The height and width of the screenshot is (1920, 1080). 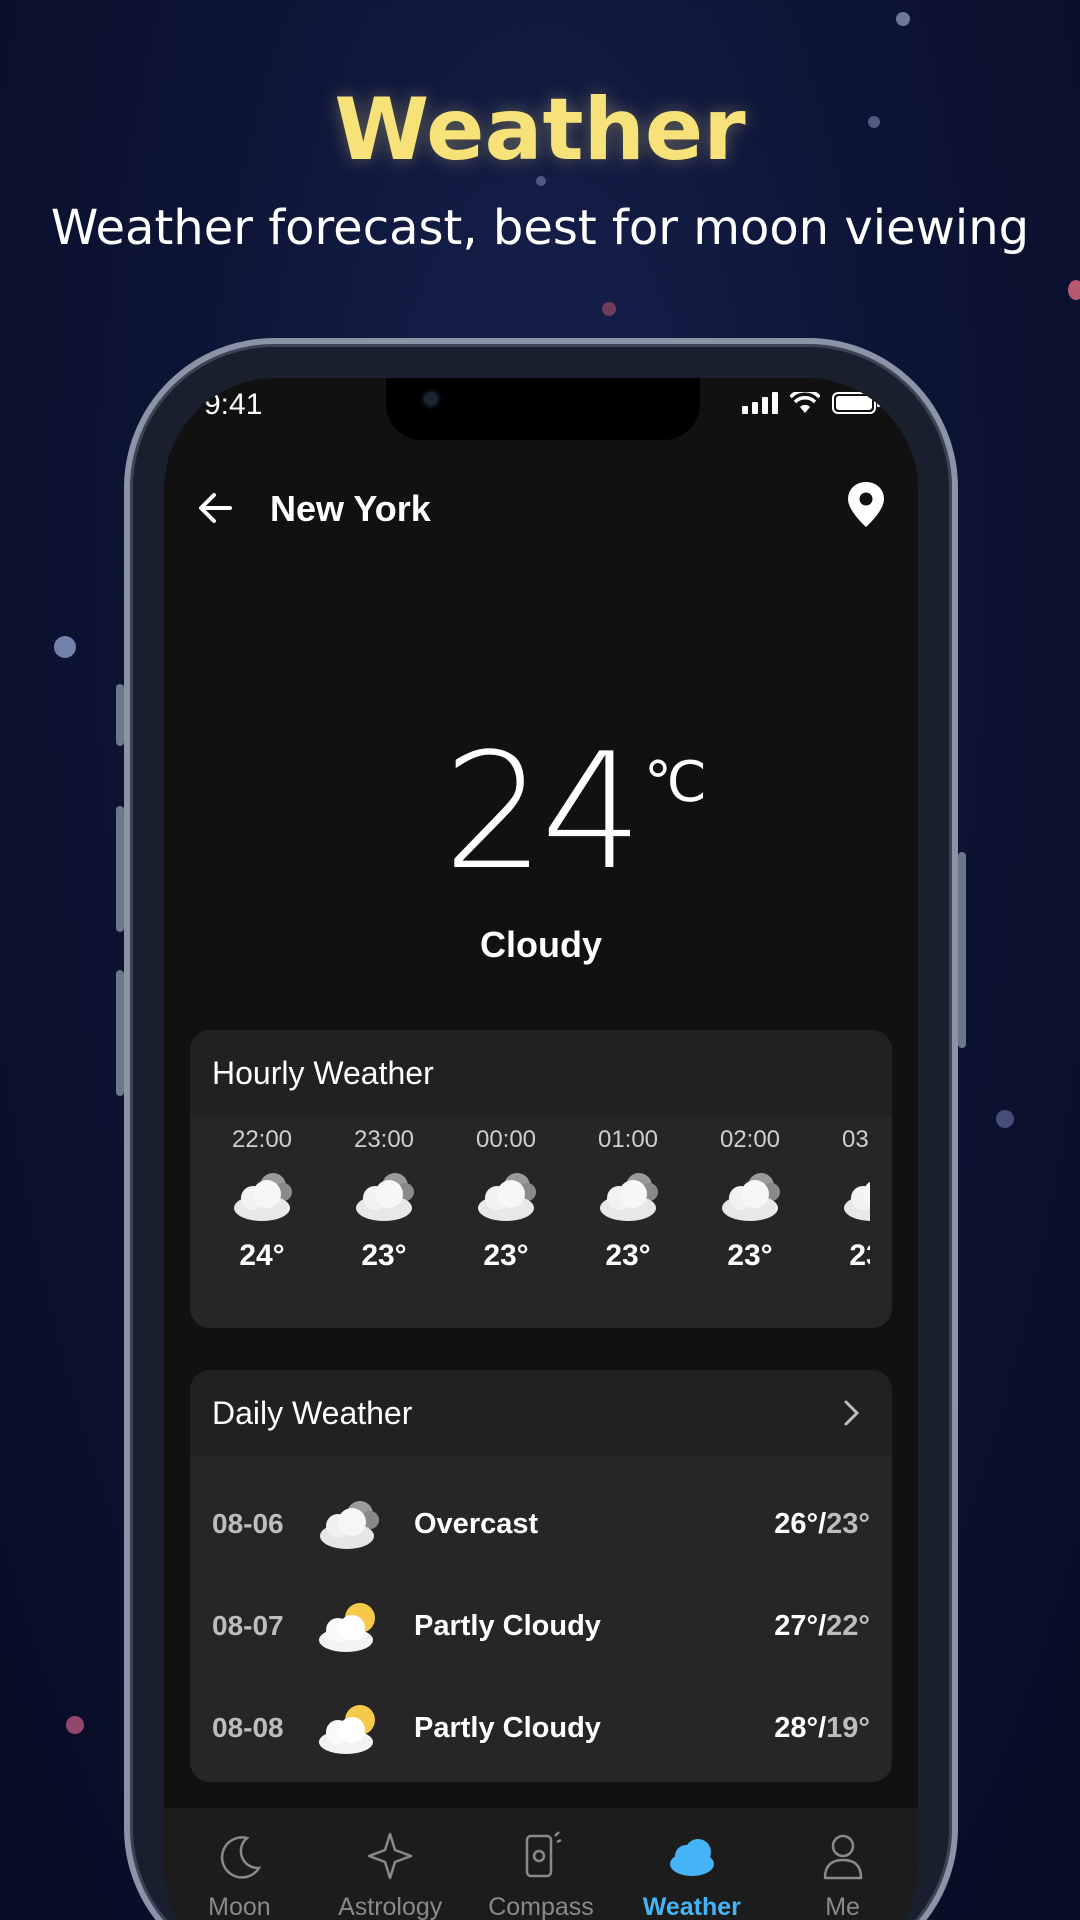 I want to click on daily-temp-range: 26°/23°, so click(x=822, y=1523).